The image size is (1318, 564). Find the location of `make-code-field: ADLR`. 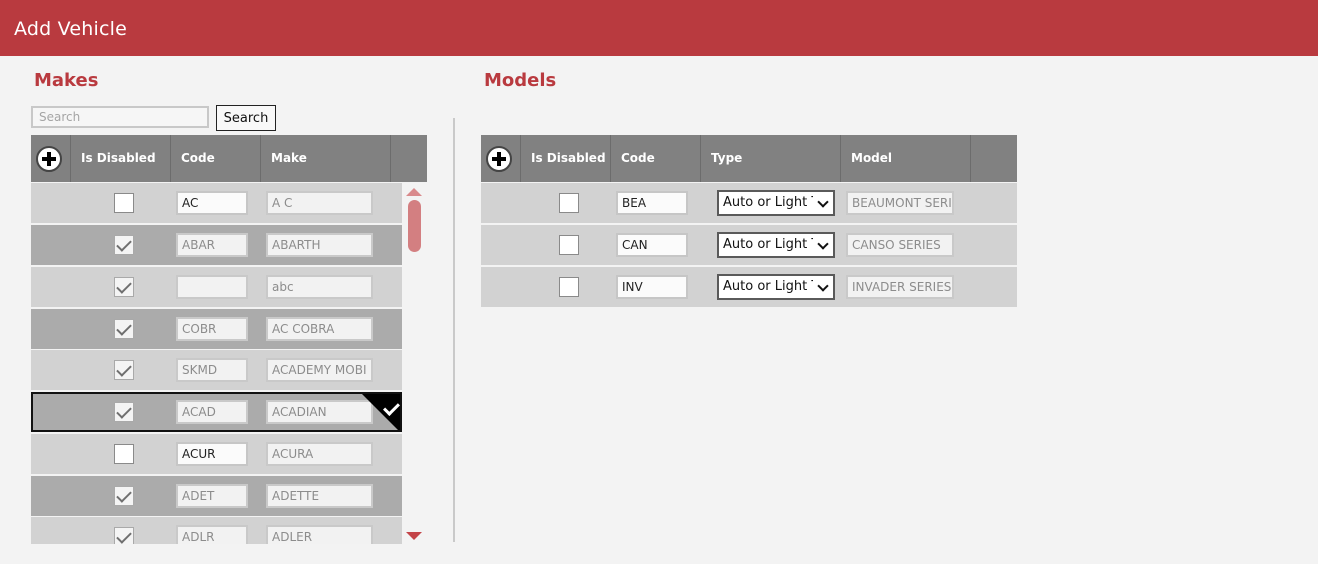

make-code-field: ADLR is located at coordinates (212, 534).